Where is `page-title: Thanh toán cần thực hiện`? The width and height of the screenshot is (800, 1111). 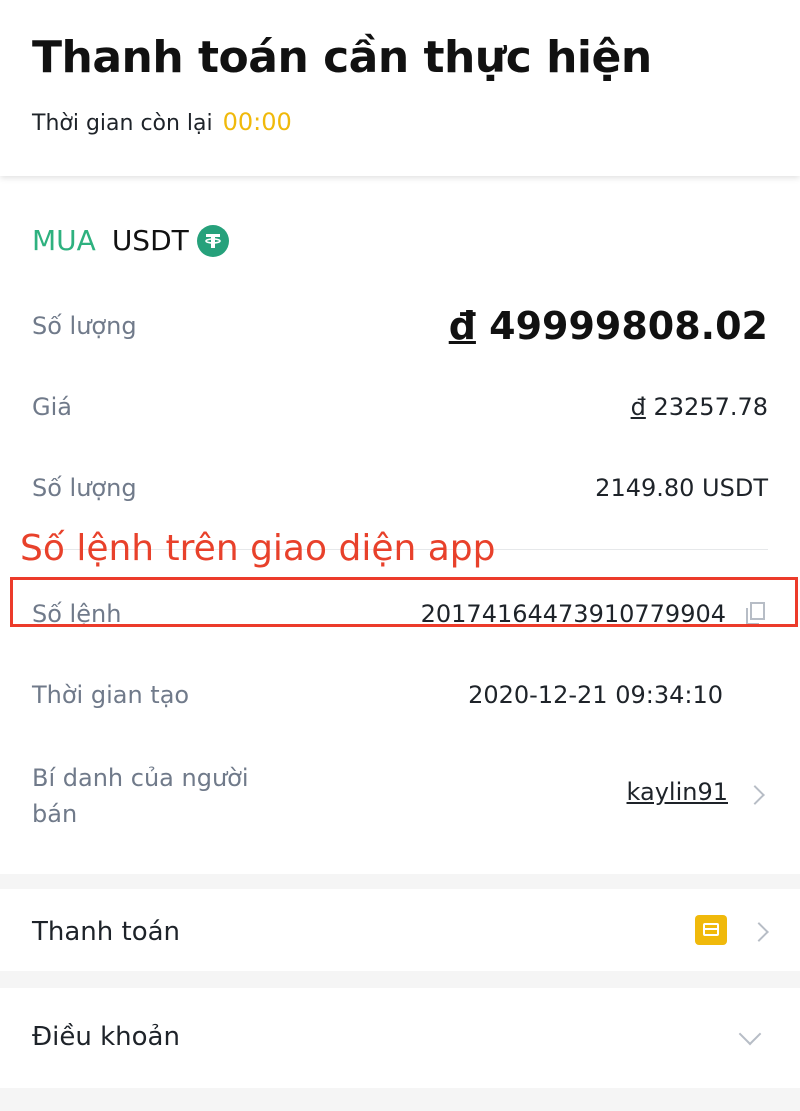 page-title: Thanh toán cần thực hiện is located at coordinates (342, 57).